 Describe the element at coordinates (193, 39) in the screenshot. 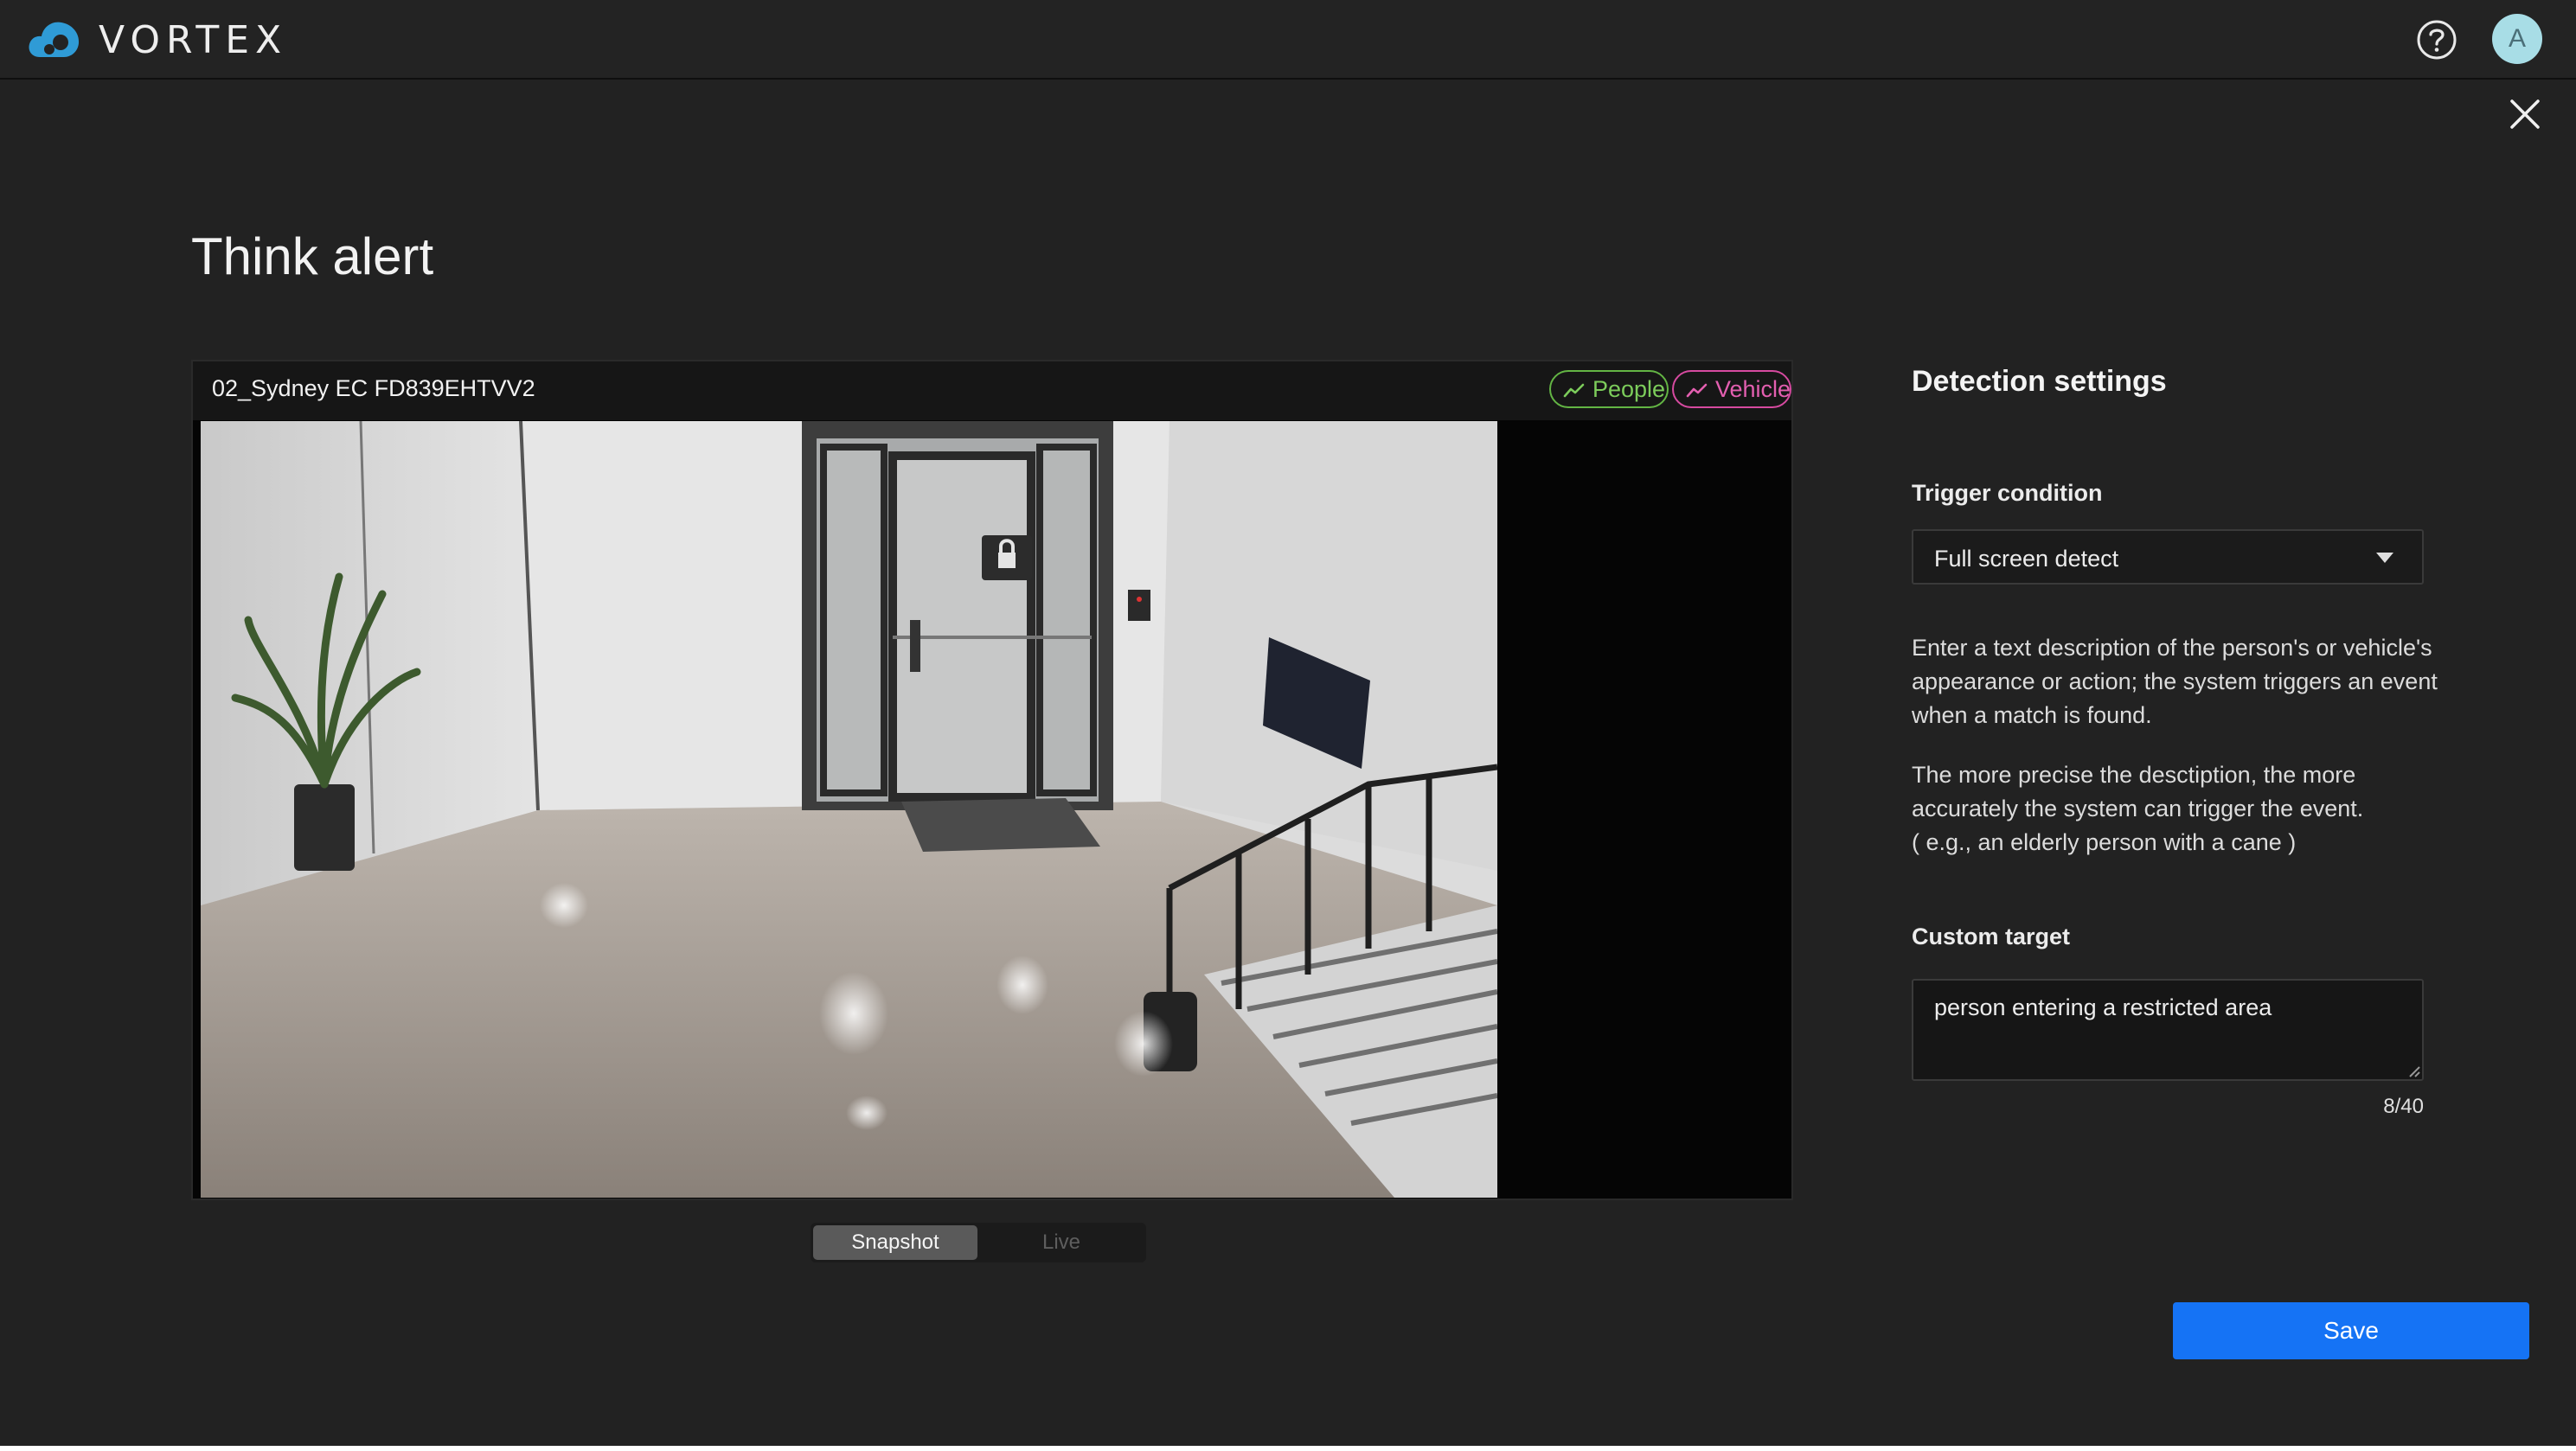

I see `app-name: VORTEX` at that location.